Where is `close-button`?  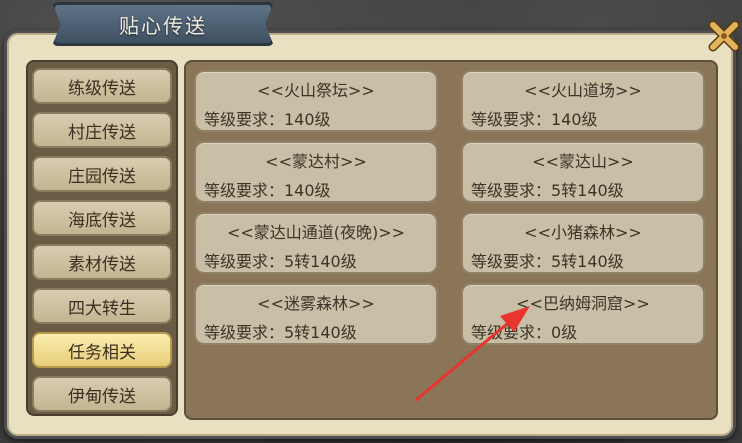 close-button is located at coordinates (724, 36).